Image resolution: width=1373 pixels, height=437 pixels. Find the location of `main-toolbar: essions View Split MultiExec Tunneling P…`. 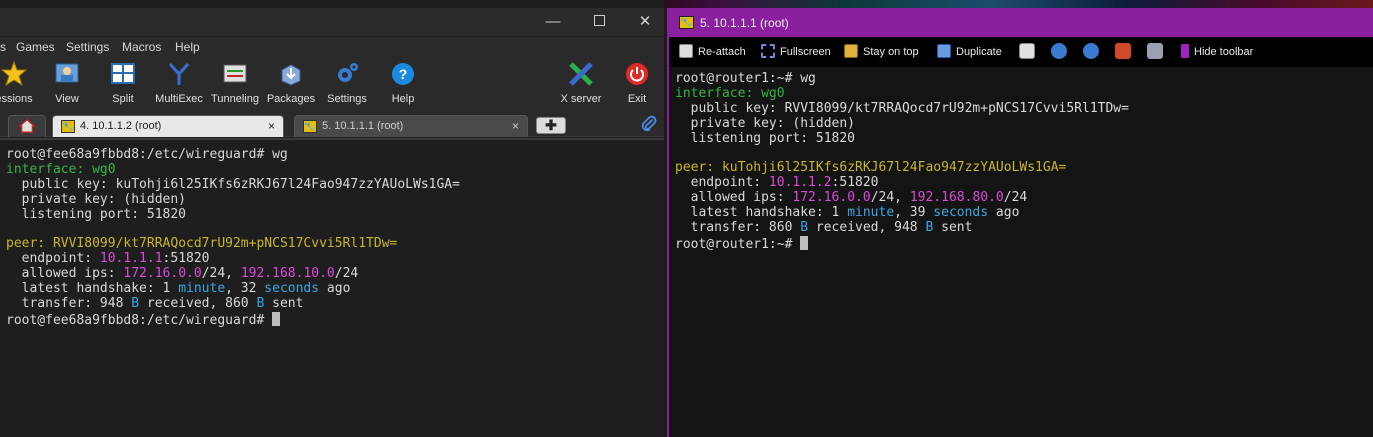

main-toolbar: essions View Split MultiExec Tunneling P… is located at coordinates (332, 84).